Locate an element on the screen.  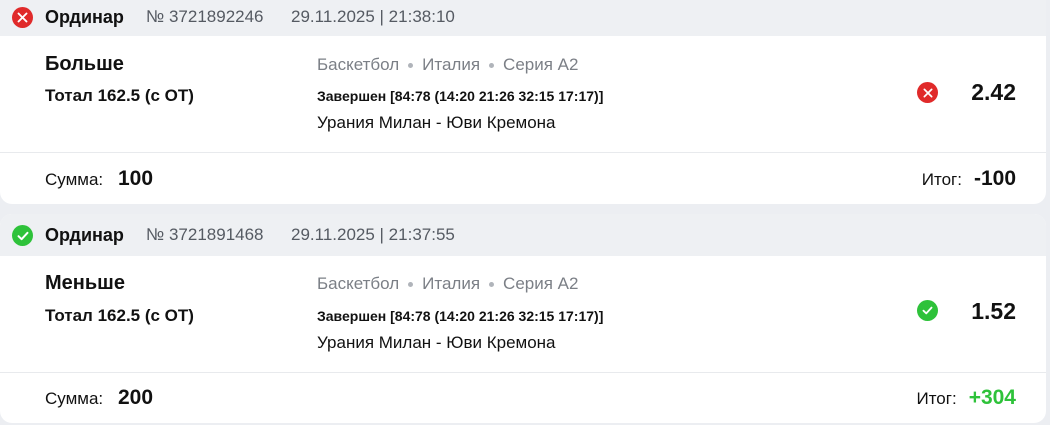
total-value: +304 is located at coordinates (992, 397).